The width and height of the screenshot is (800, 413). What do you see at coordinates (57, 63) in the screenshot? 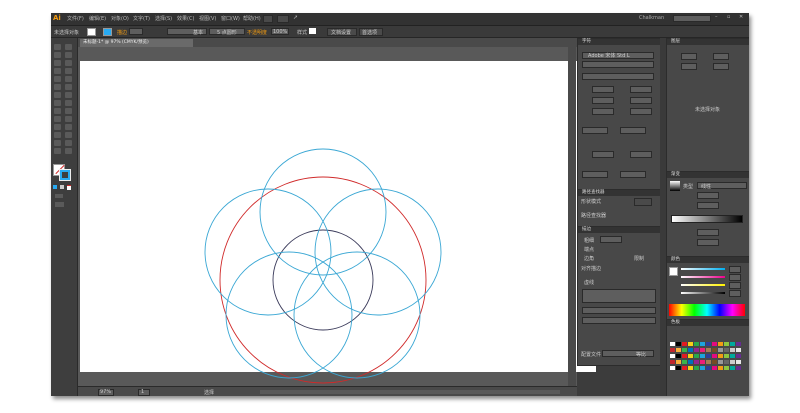
I see `pen-tool-icon` at bounding box center [57, 63].